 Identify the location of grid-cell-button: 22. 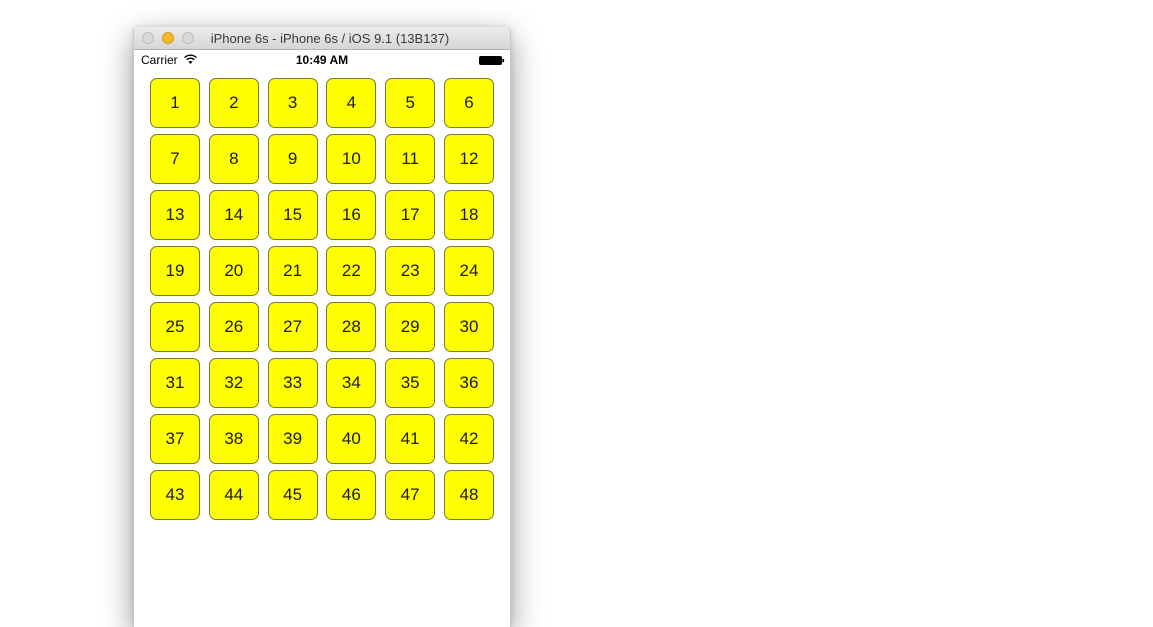
(351, 271).